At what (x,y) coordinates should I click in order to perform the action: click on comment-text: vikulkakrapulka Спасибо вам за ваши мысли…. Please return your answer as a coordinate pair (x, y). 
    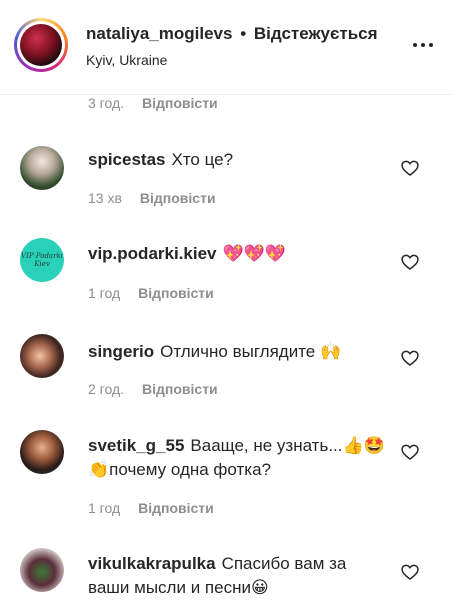
    Looking at the image, I should click on (238, 576).